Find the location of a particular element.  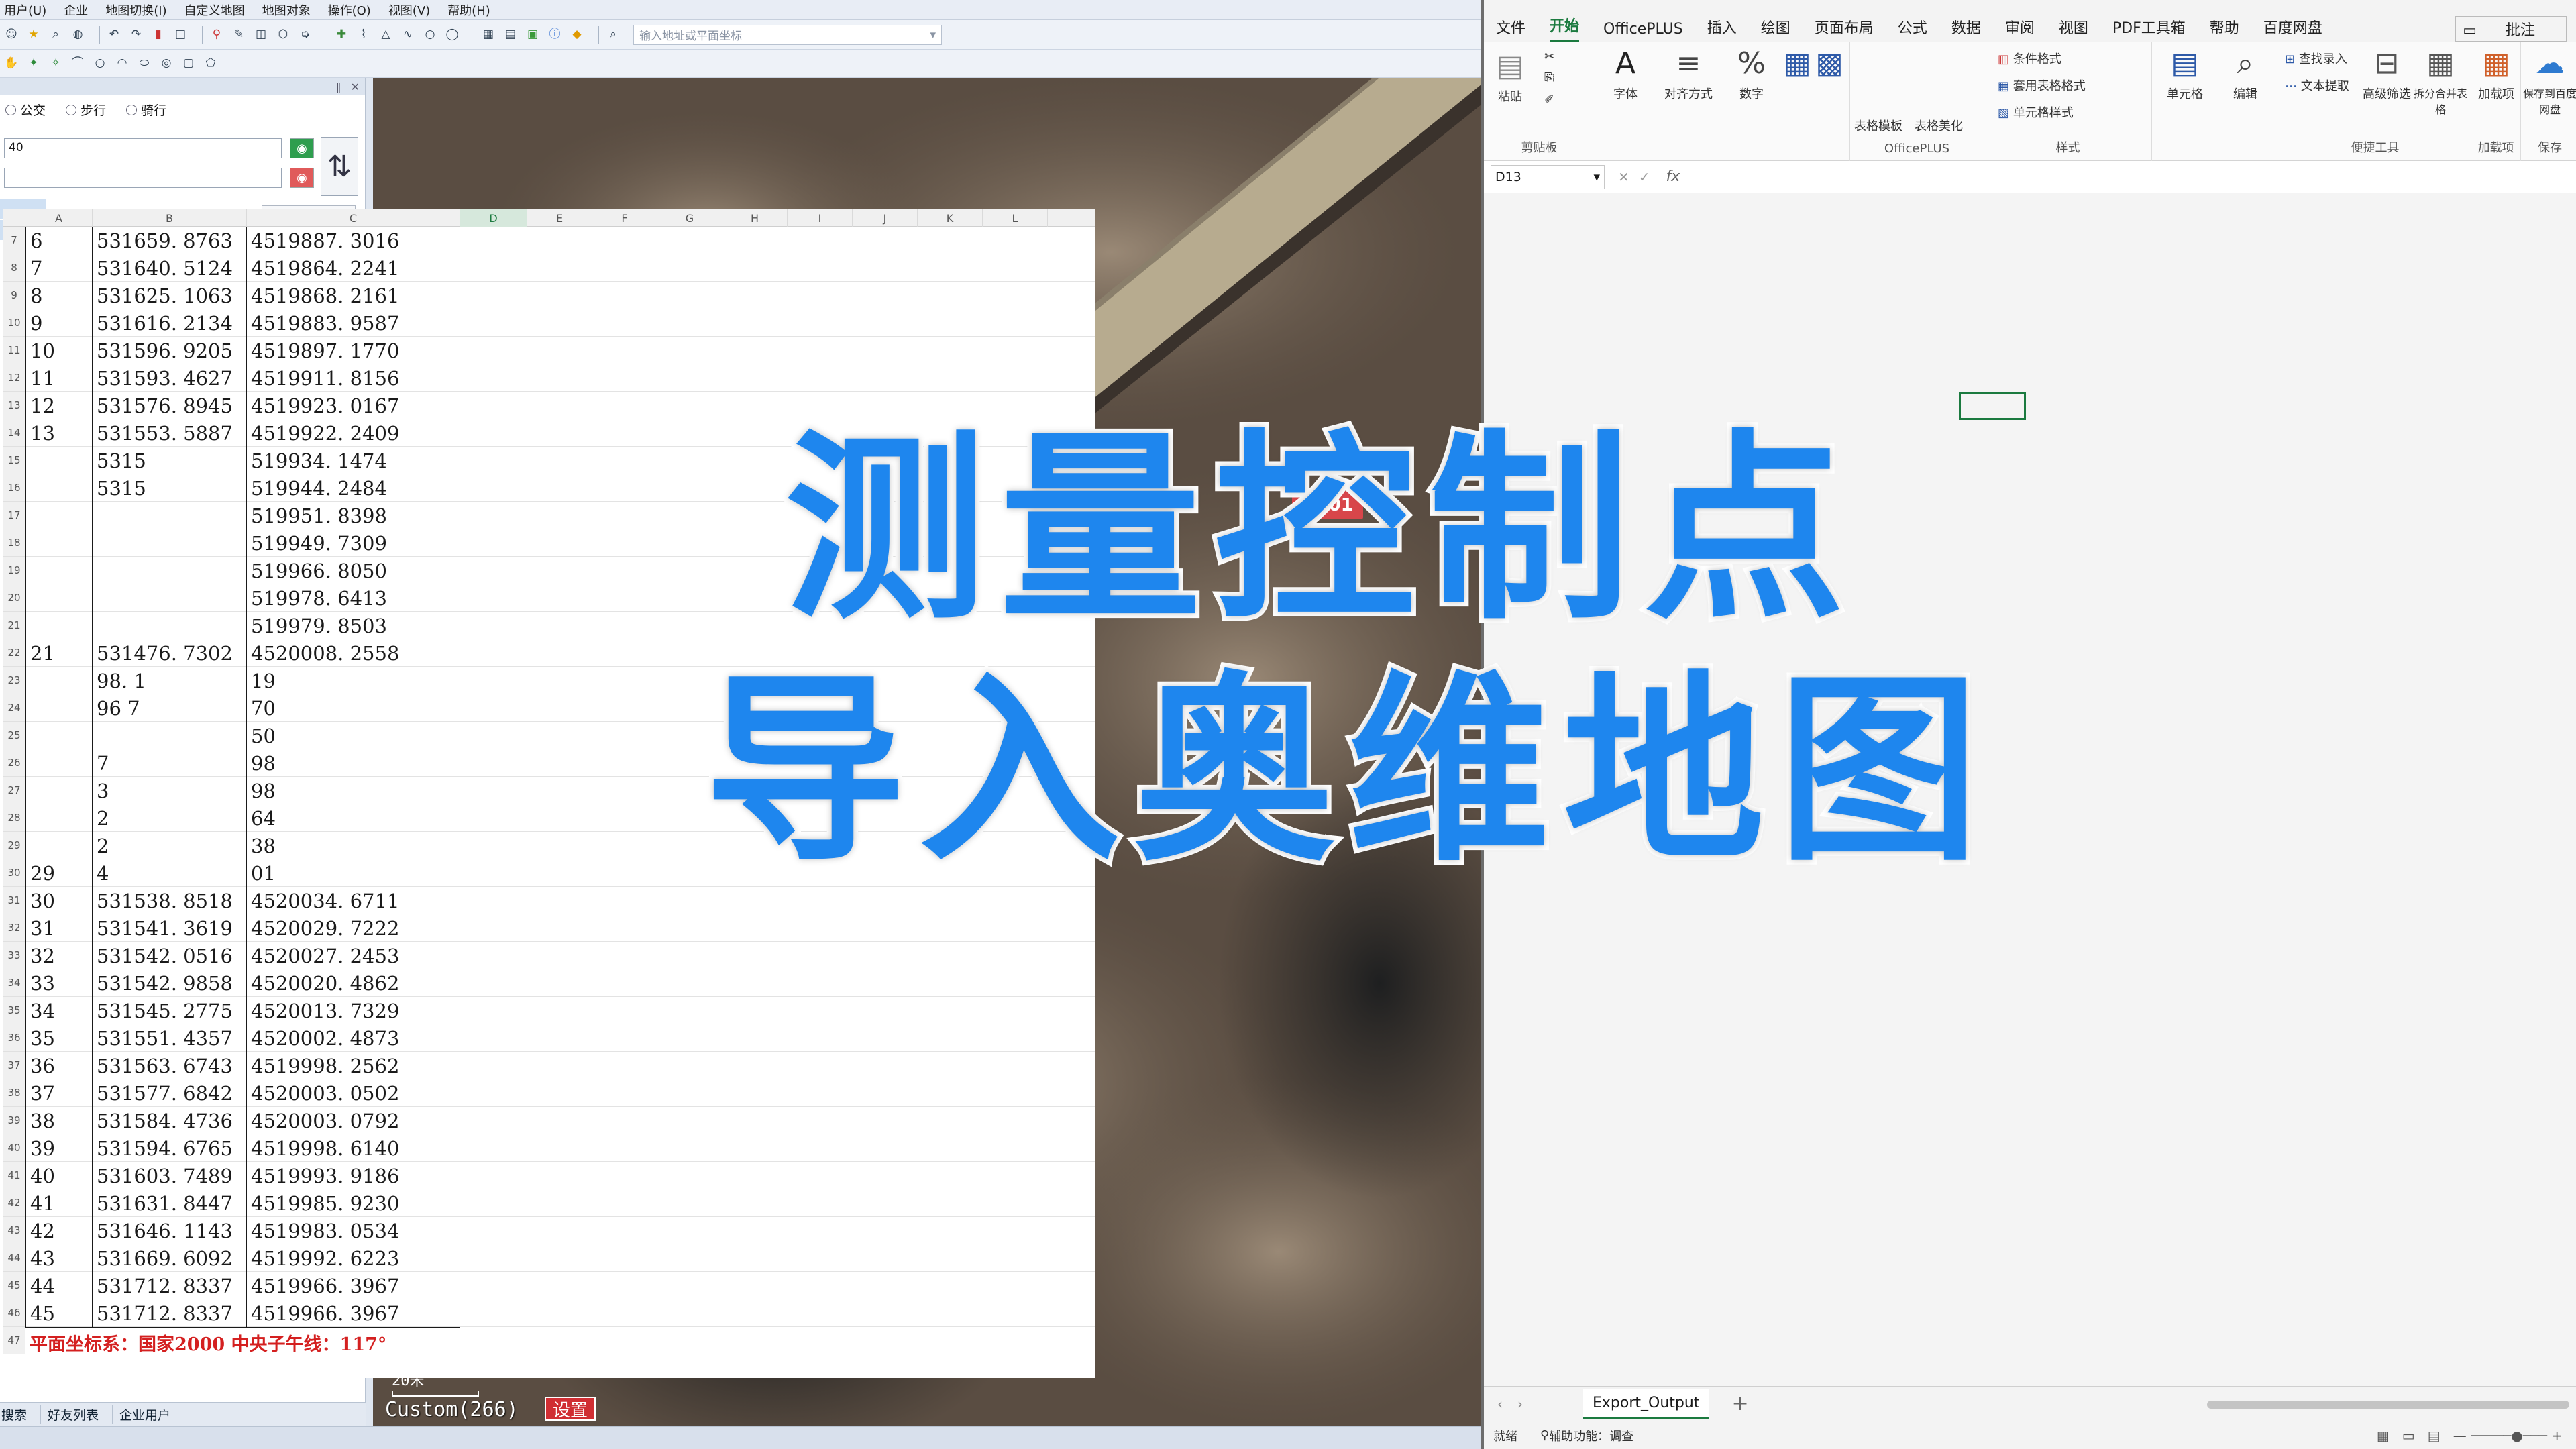

cell-c: 64 is located at coordinates (353, 818).